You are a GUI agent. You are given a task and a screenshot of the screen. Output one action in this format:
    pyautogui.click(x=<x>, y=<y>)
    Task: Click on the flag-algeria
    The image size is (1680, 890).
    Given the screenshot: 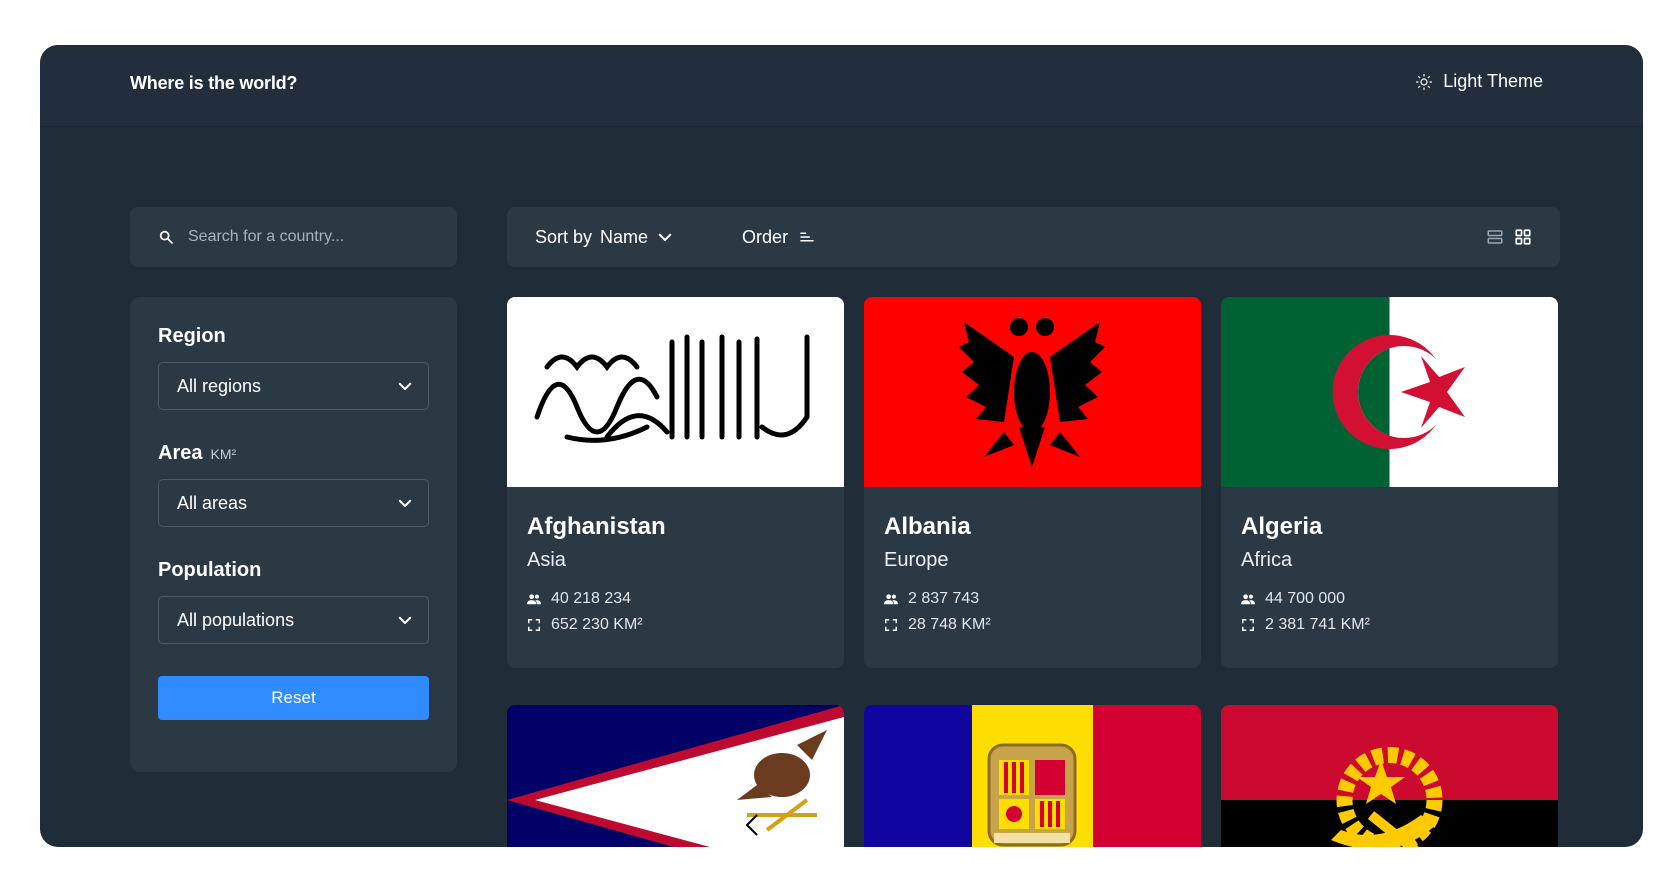 What is the action you would take?
    pyautogui.click(x=1389, y=392)
    